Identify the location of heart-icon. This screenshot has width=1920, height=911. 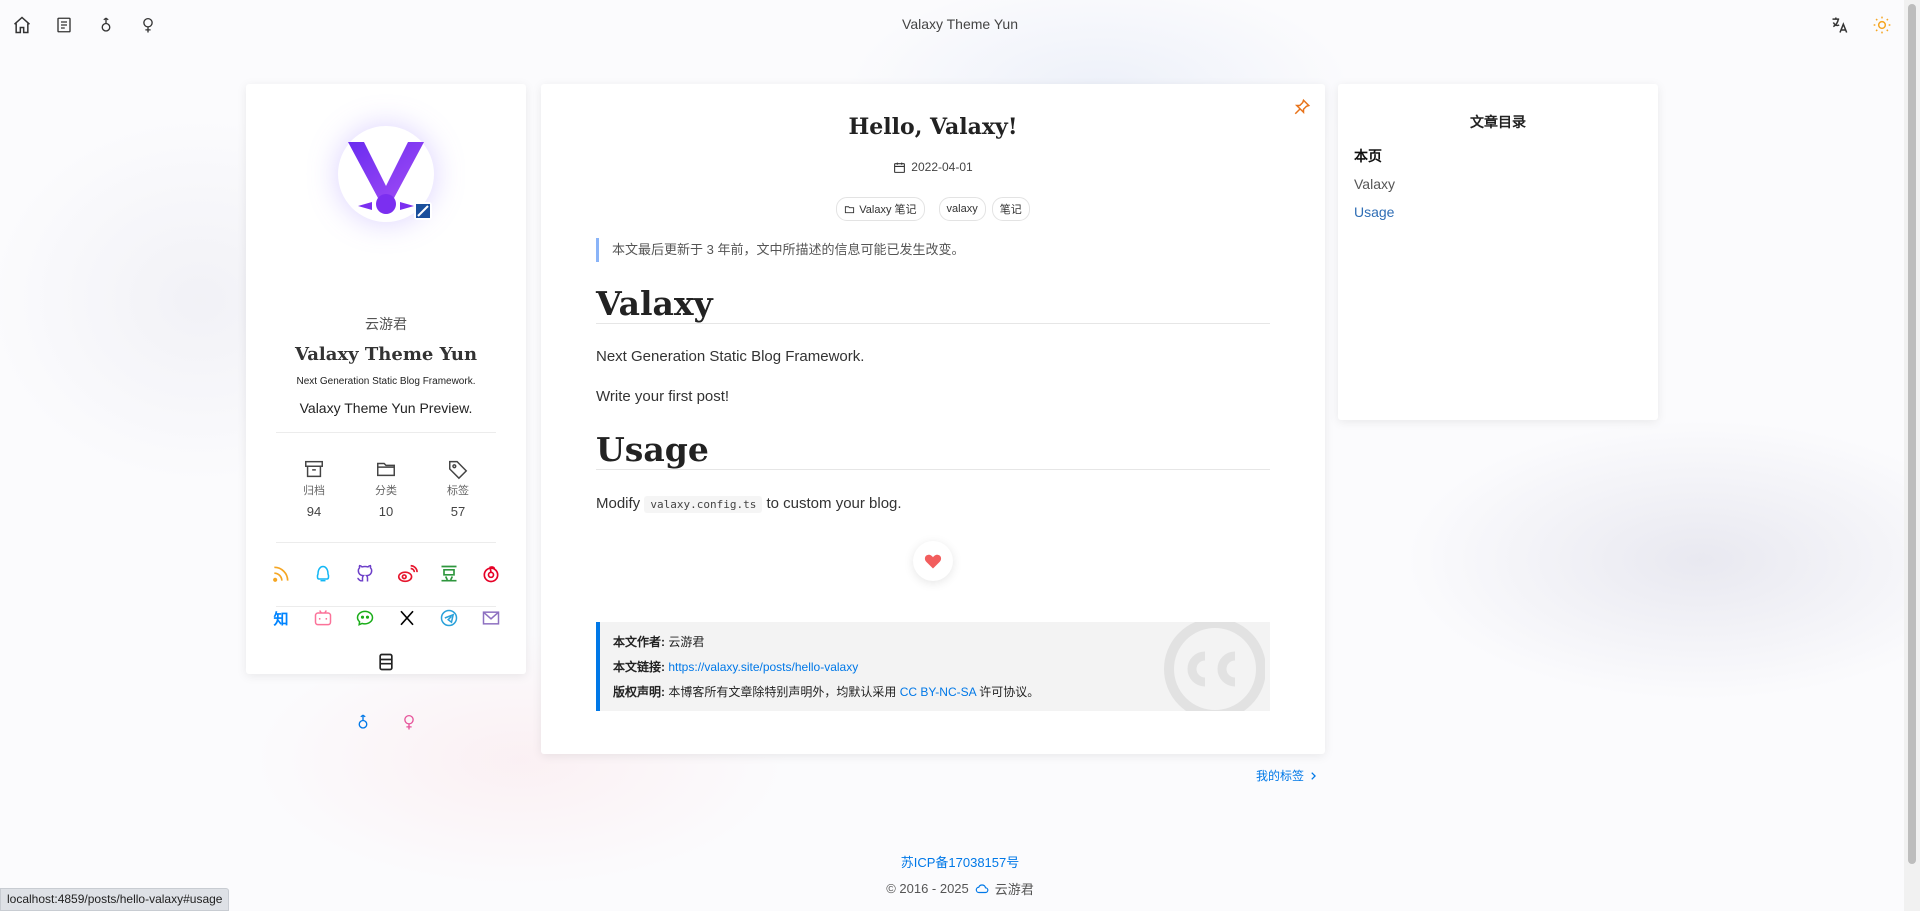
(933, 561).